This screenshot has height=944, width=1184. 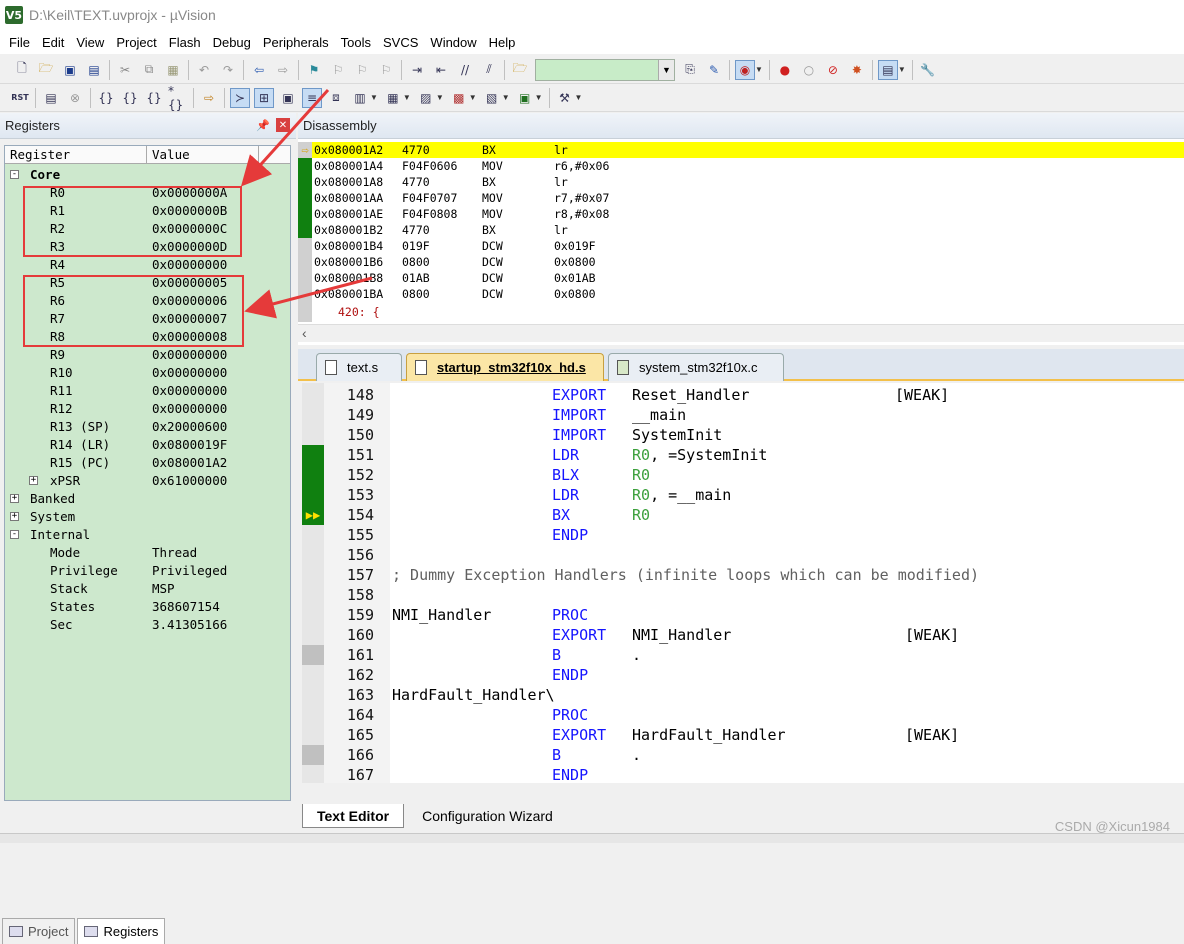 I want to click on serial-window-icon: ▨, so click(x=426, y=98).